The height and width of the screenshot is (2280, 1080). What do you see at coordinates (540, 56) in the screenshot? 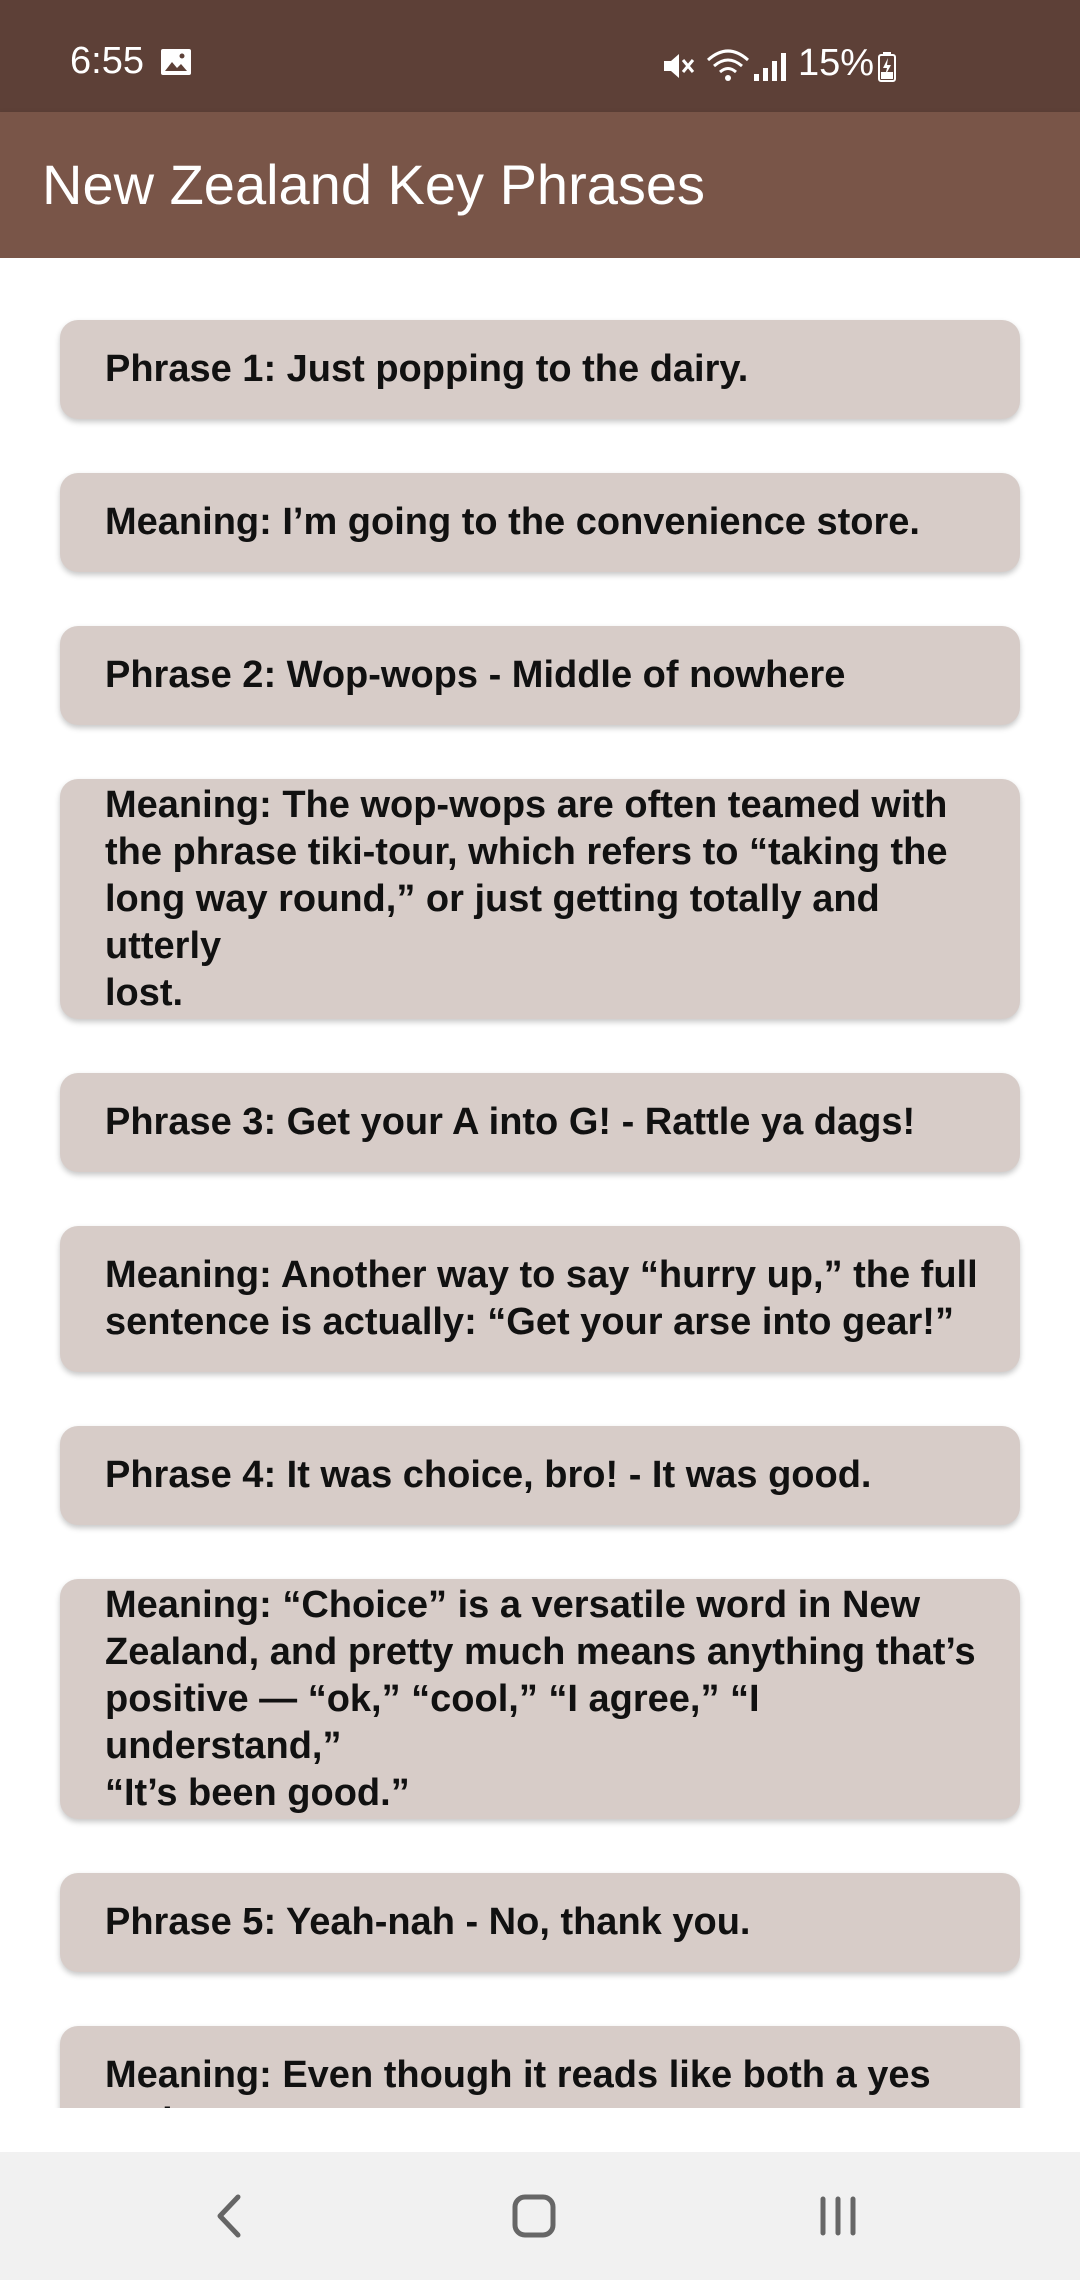
I see `status-bar: 6:55 15%` at bounding box center [540, 56].